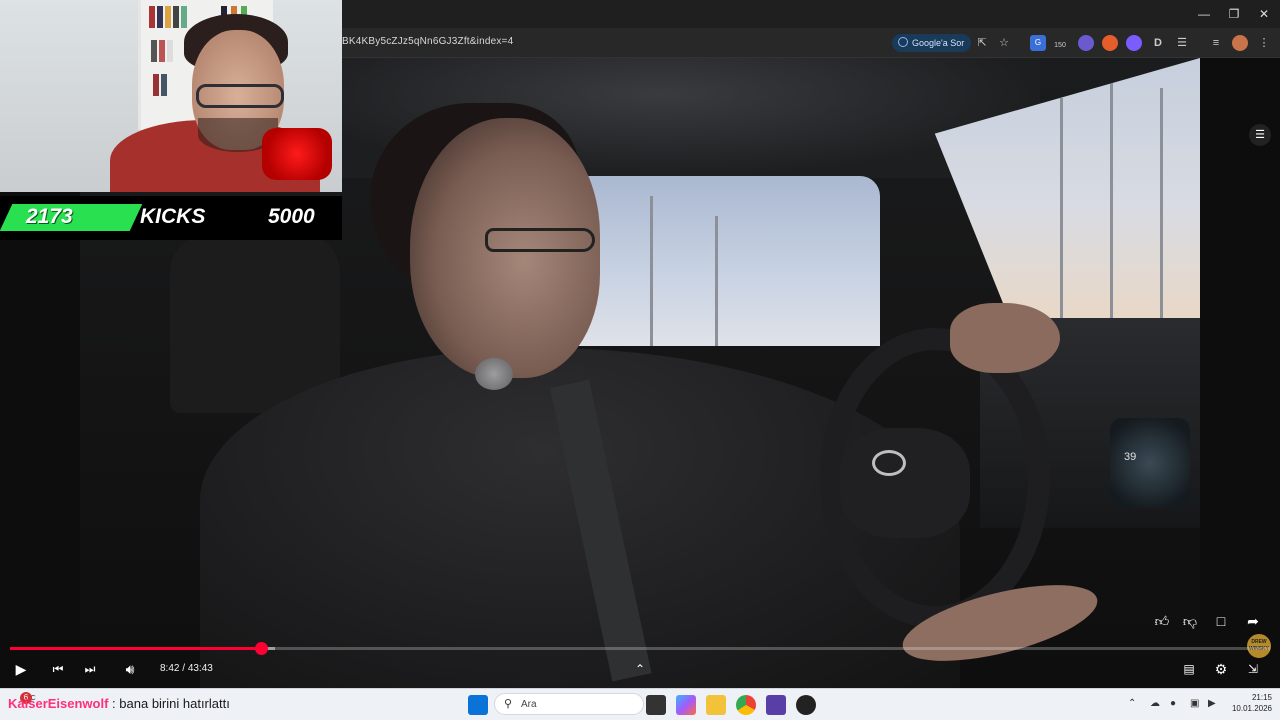 This screenshot has width=1280, height=720. What do you see at coordinates (1130, 457) in the screenshot?
I see `dashboard-speed: 39` at bounding box center [1130, 457].